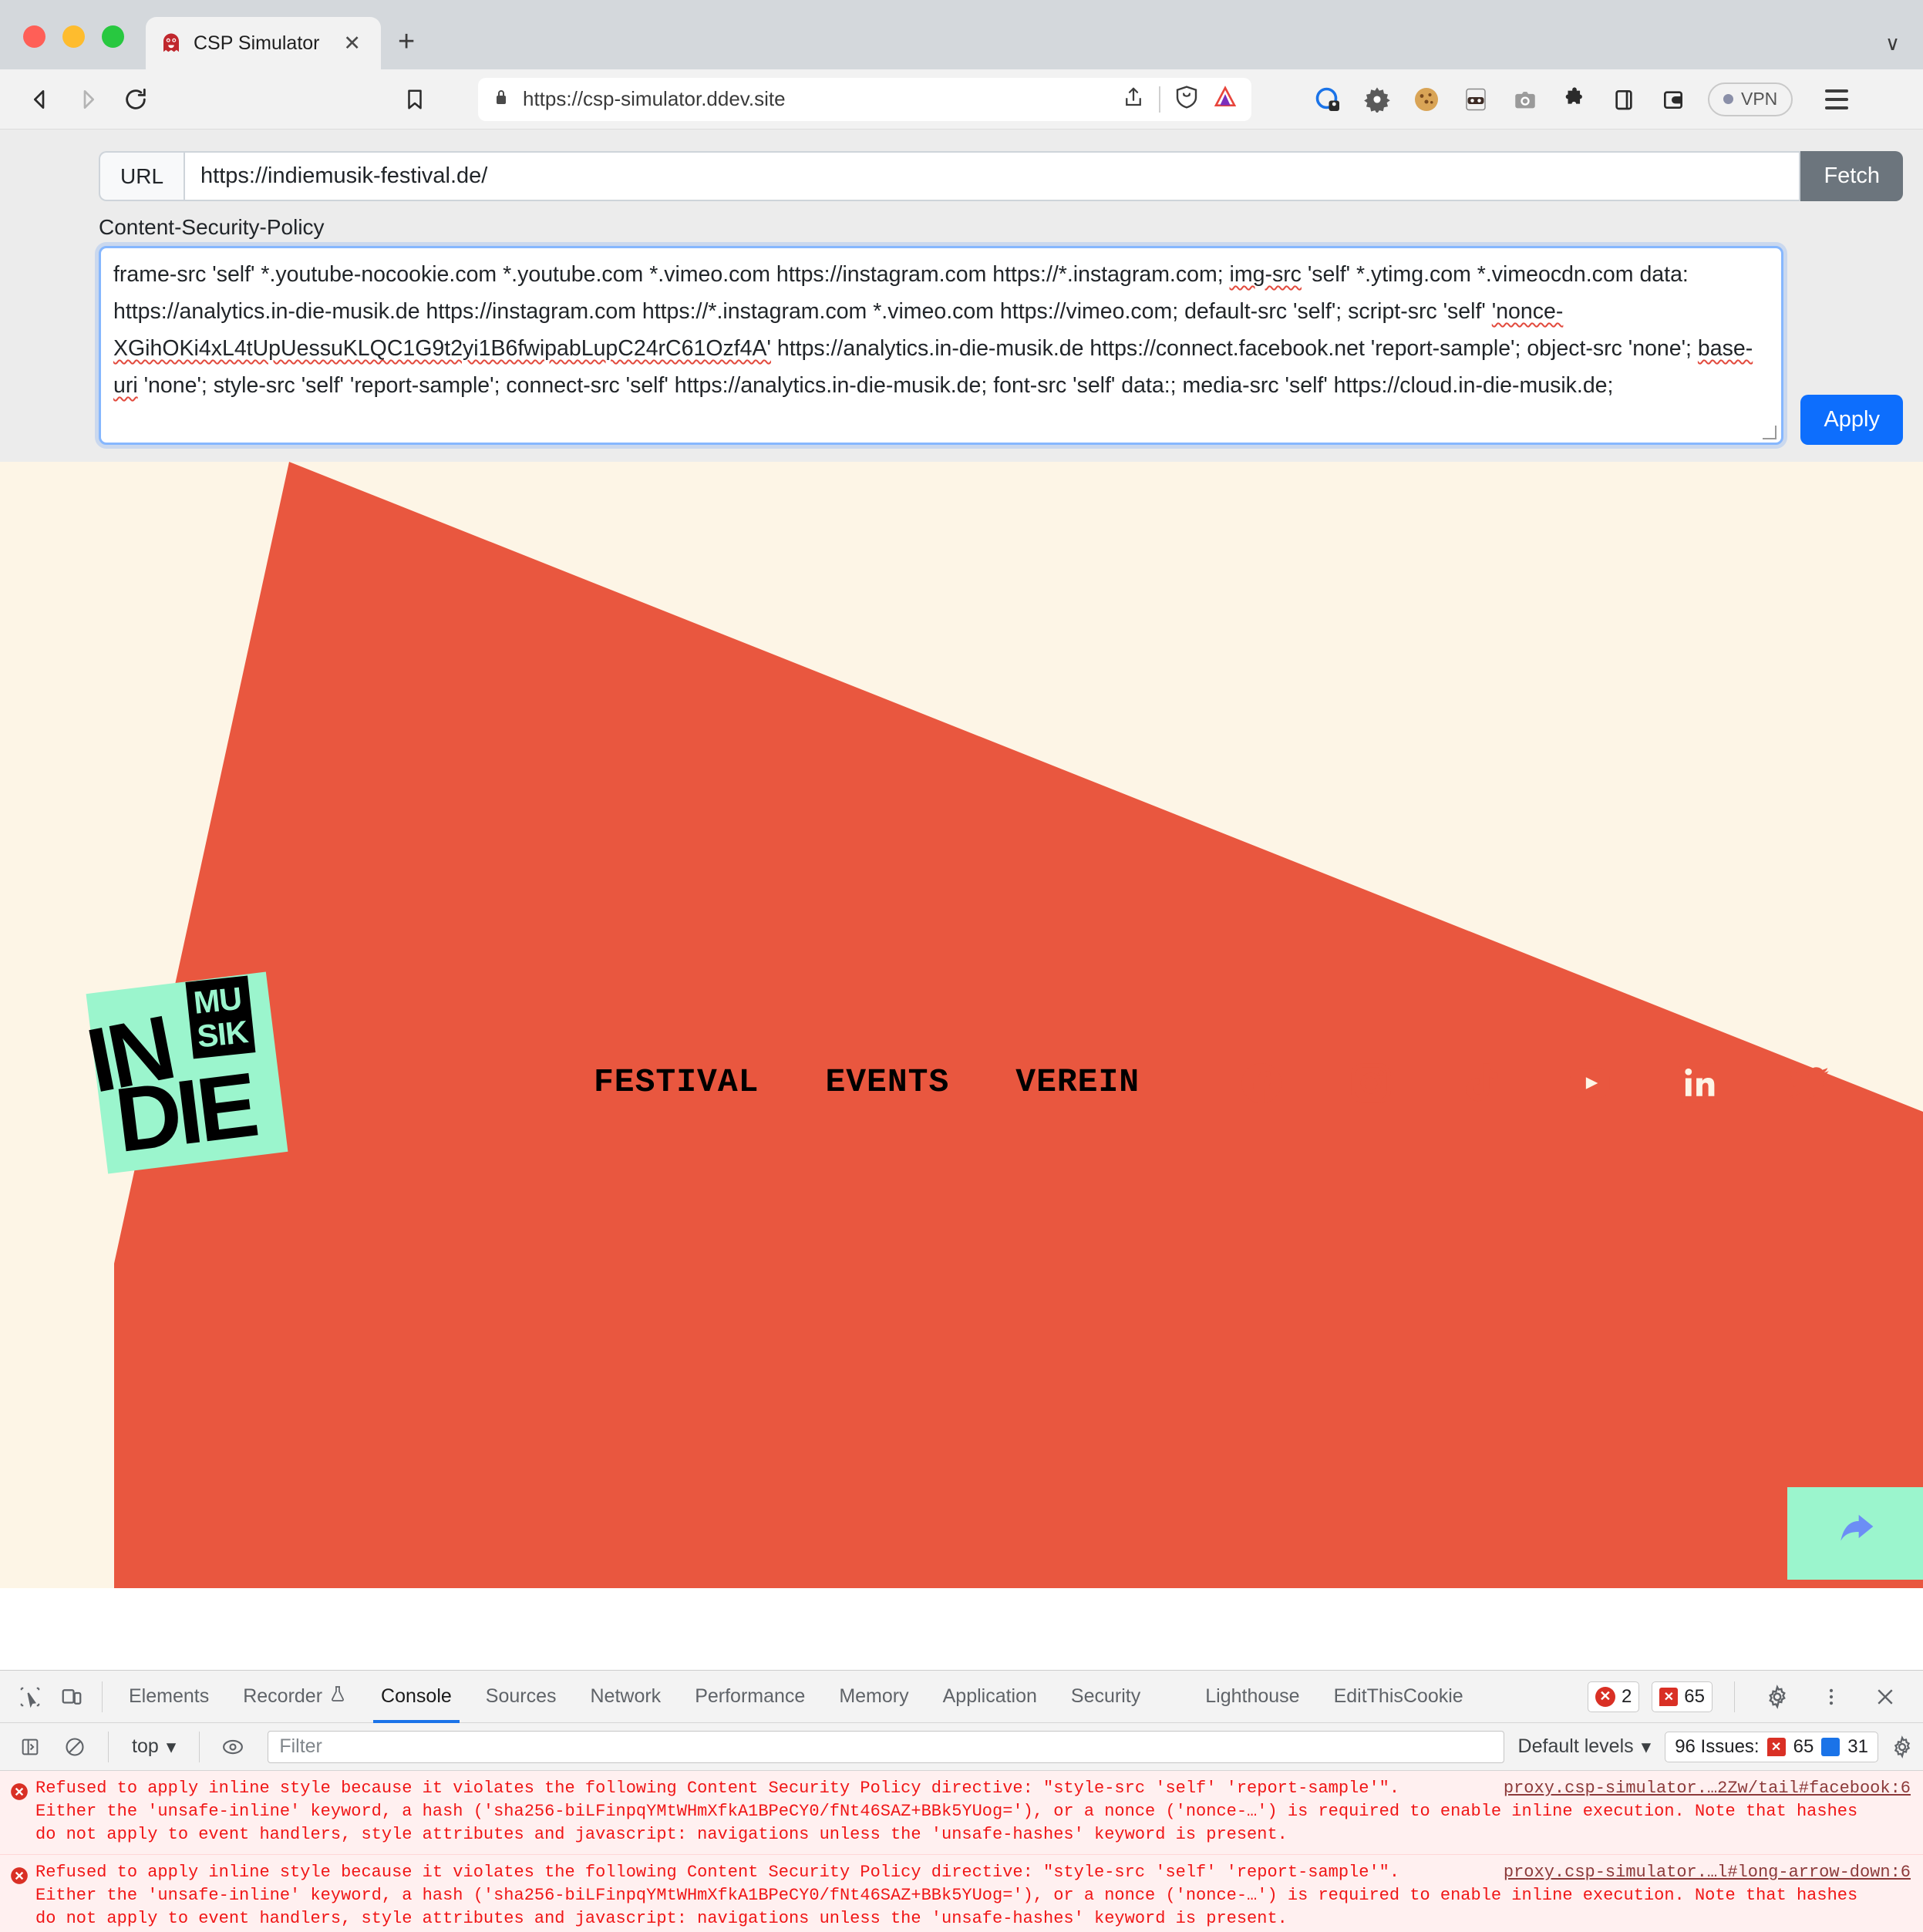 This screenshot has width=1923, height=1932. Describe the element at coordinates (1673, 99) in the screenshot. I see `wallet-icon` at that location.